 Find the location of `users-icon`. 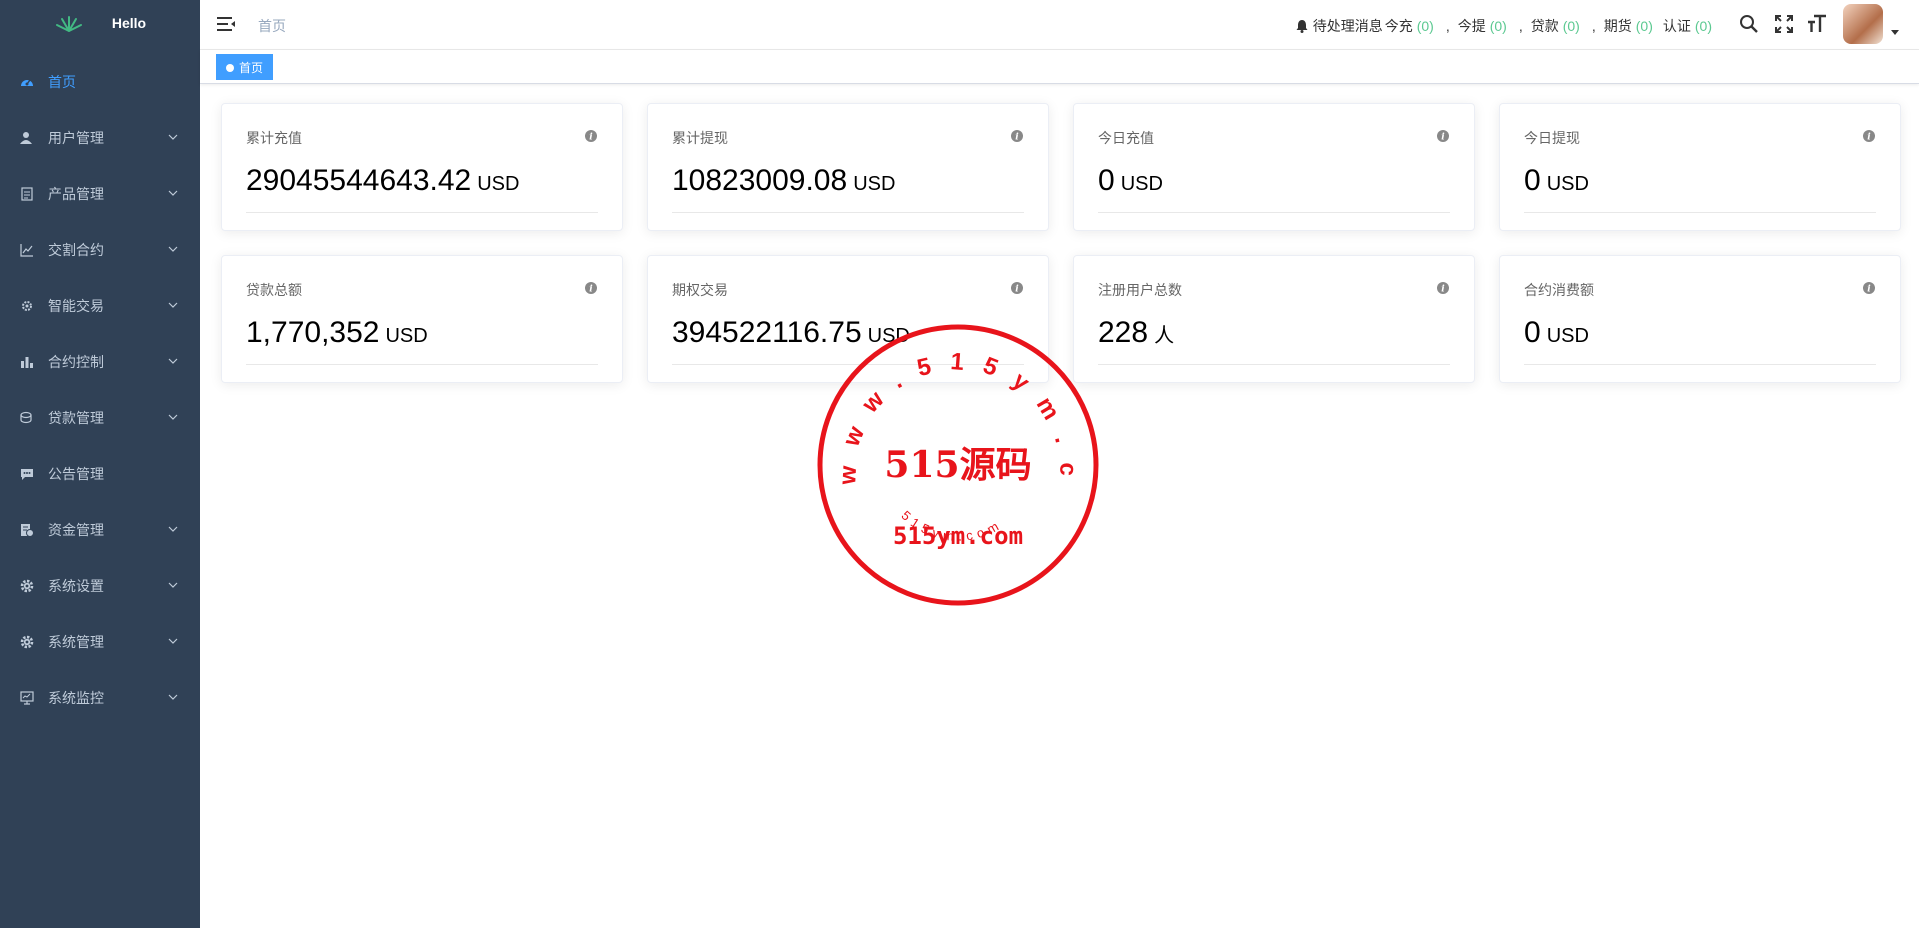

users-icon is located at coordinates (27, 138).